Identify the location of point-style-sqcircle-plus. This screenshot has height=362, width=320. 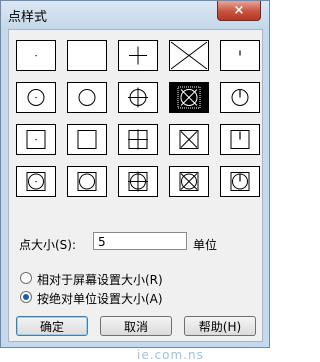
(138, 181).